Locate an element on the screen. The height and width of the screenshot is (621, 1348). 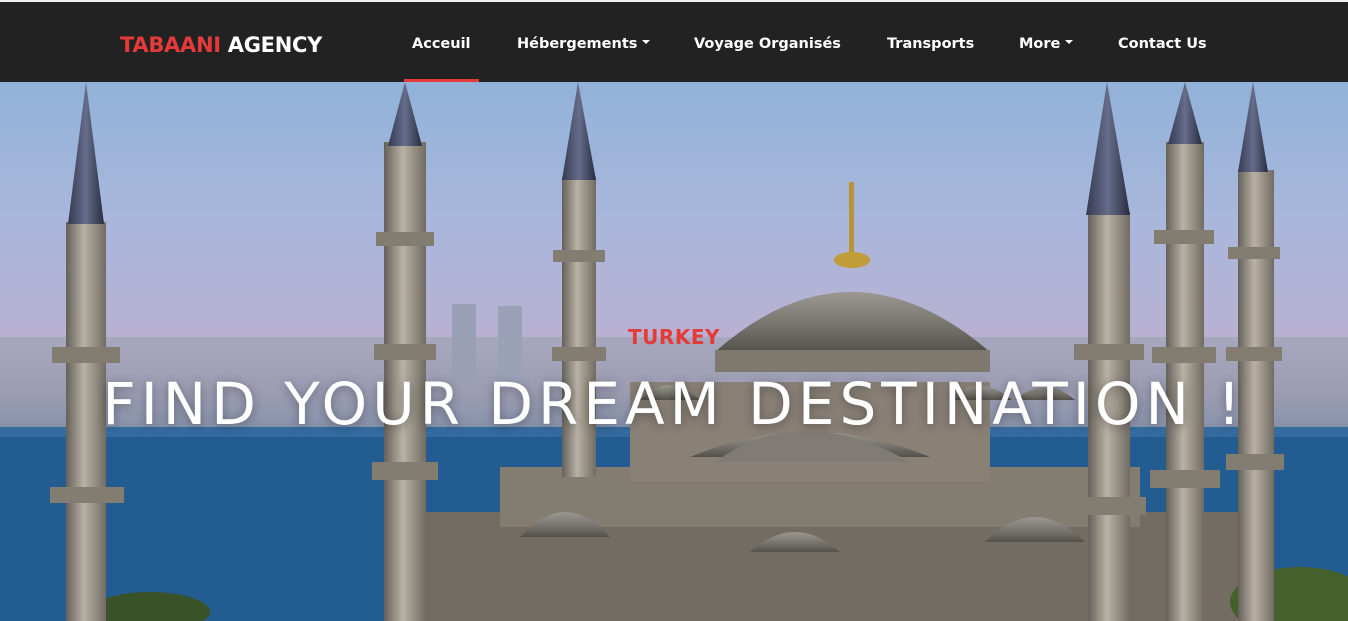
nav-item-more: More is located at coordinates (1046, 44).